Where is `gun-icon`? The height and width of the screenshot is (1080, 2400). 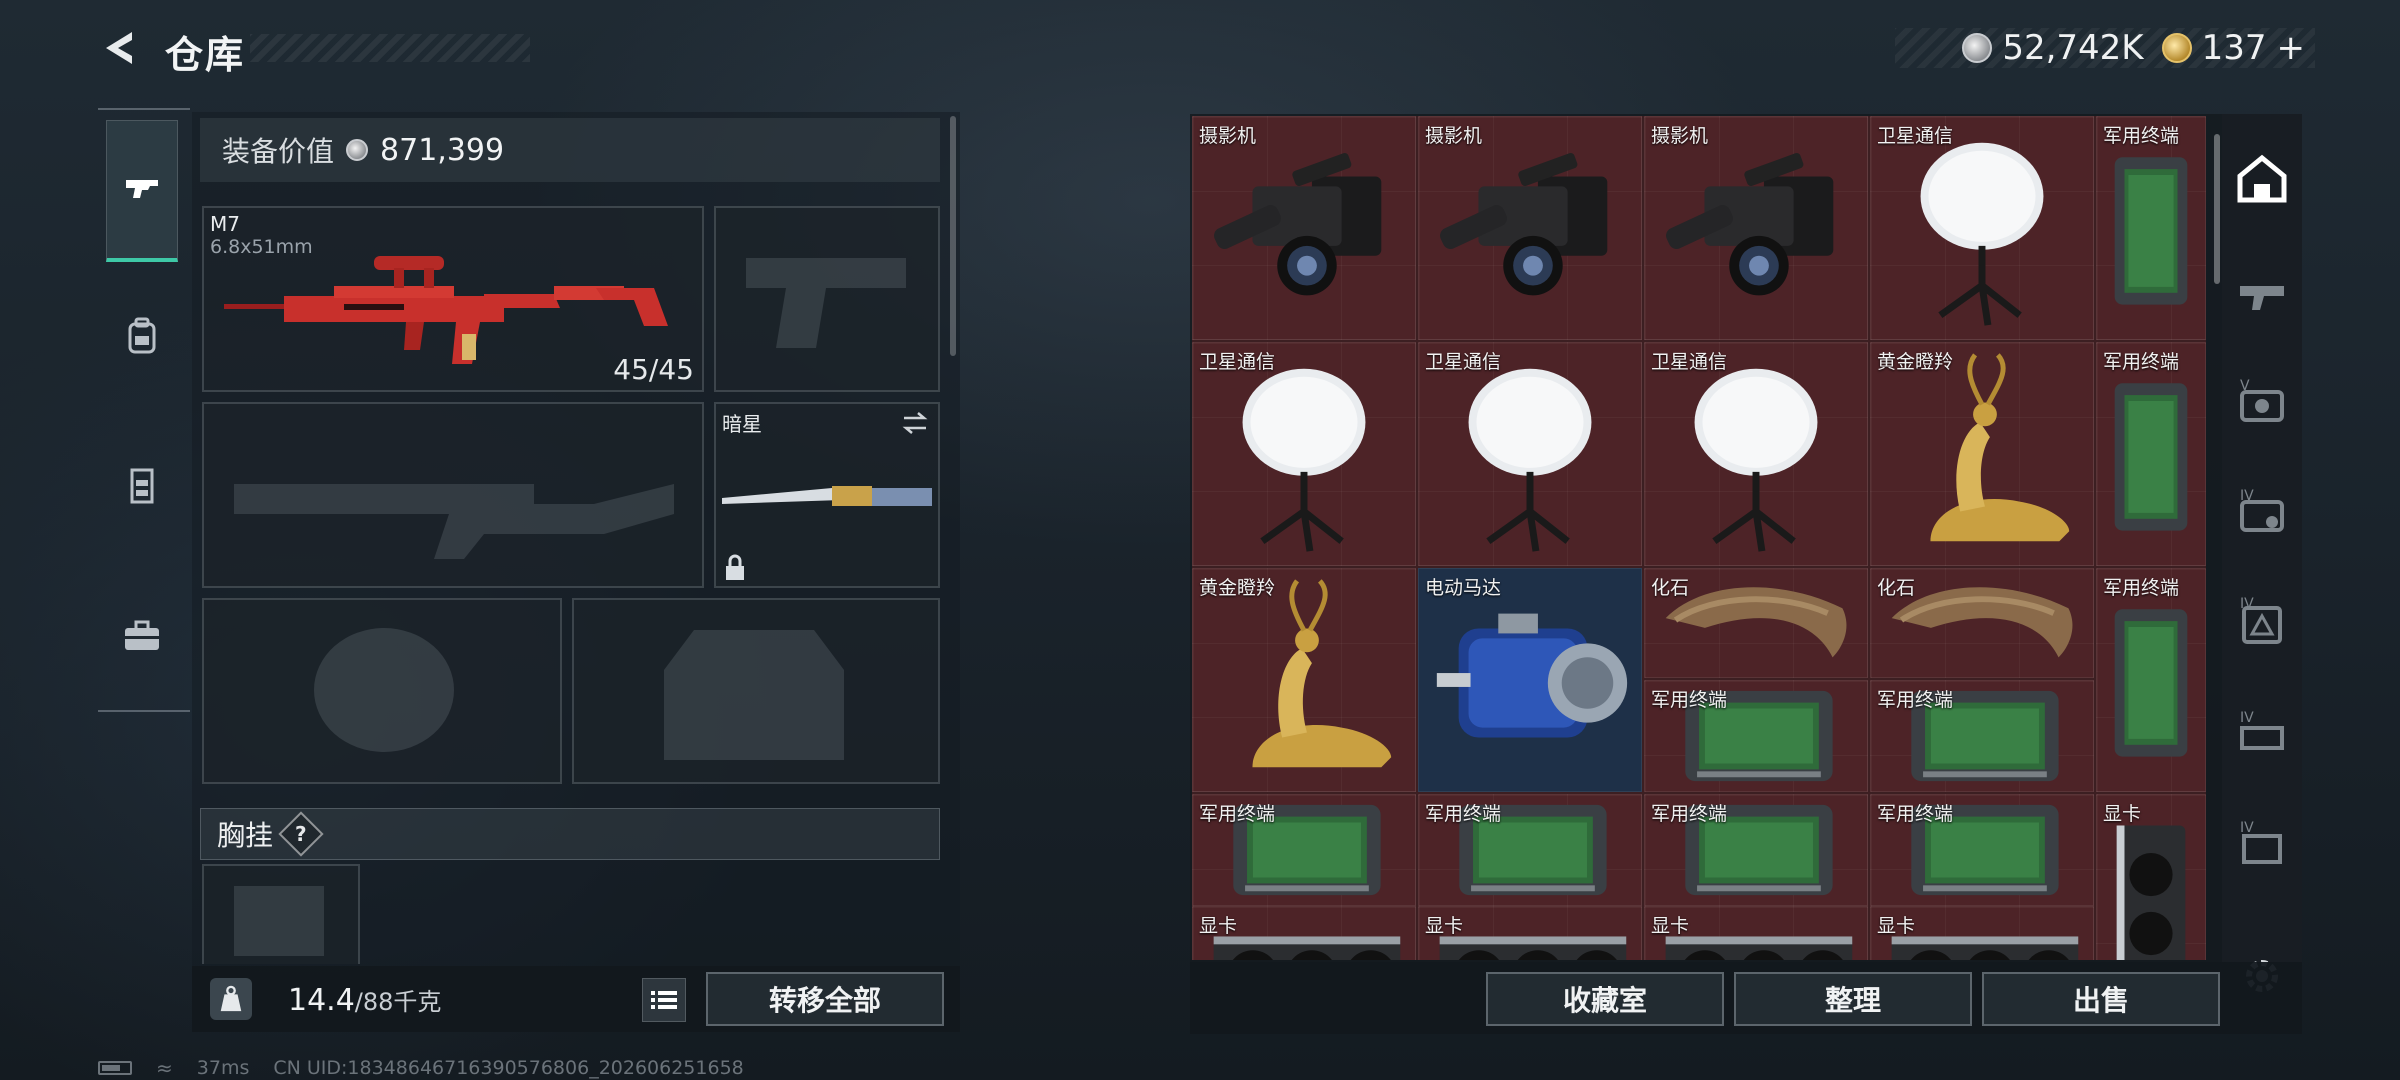
gun-icon is located at coordinates (142, 188).